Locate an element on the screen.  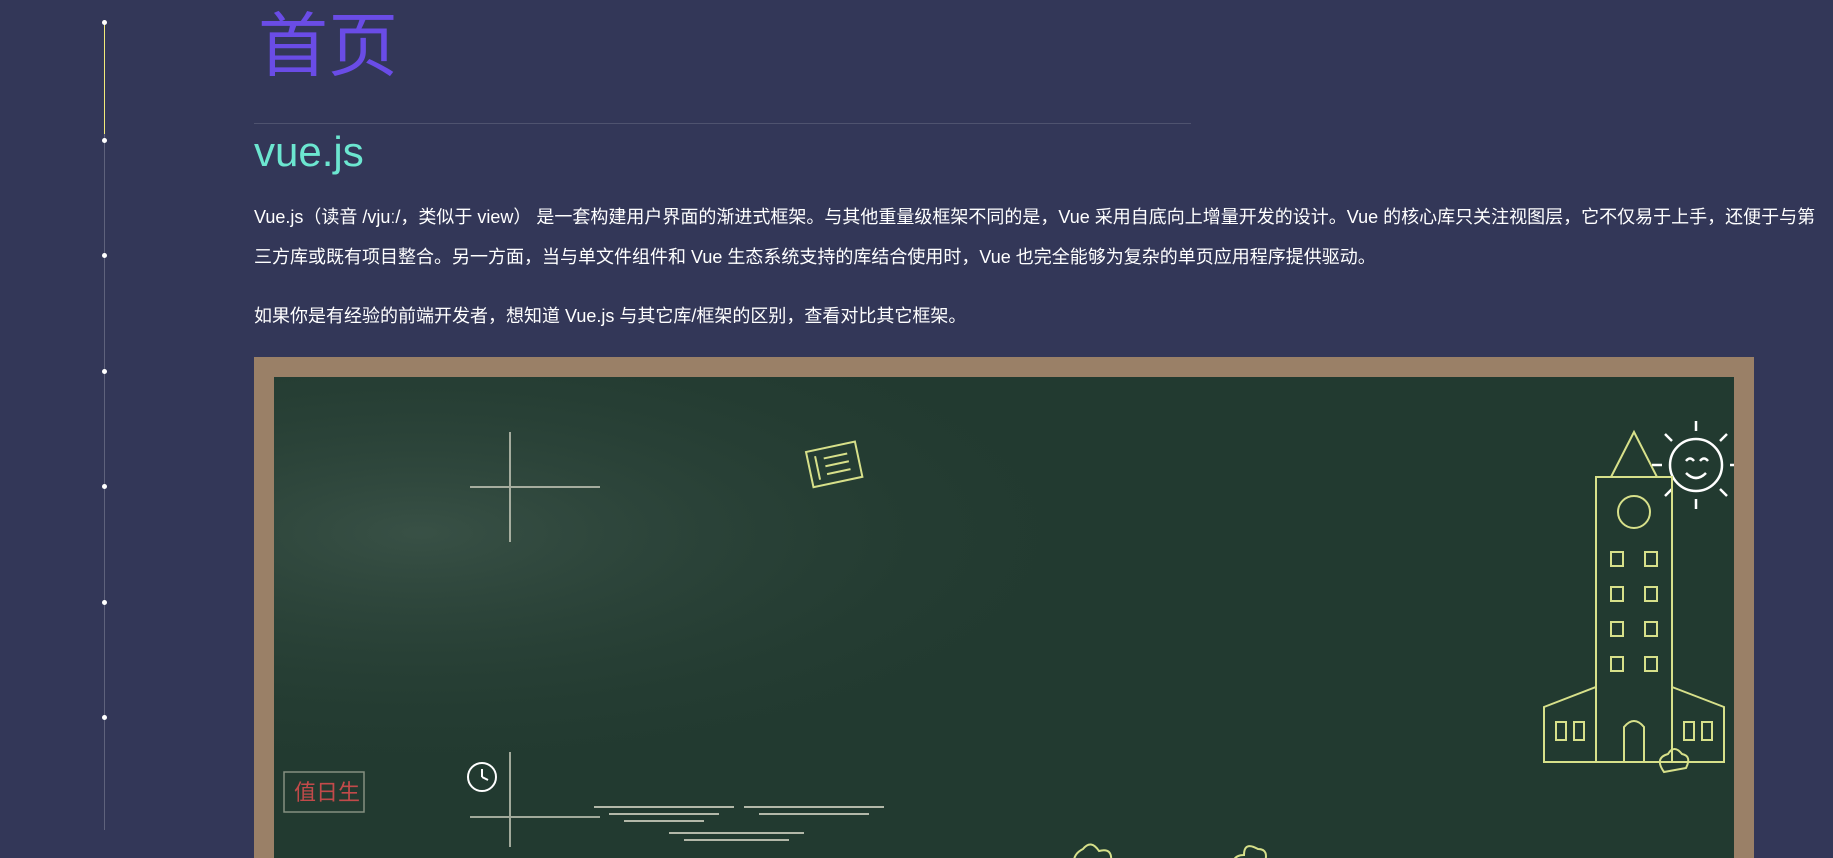
duty-sign-label: 值日生 is located at coordinates (327, 793).